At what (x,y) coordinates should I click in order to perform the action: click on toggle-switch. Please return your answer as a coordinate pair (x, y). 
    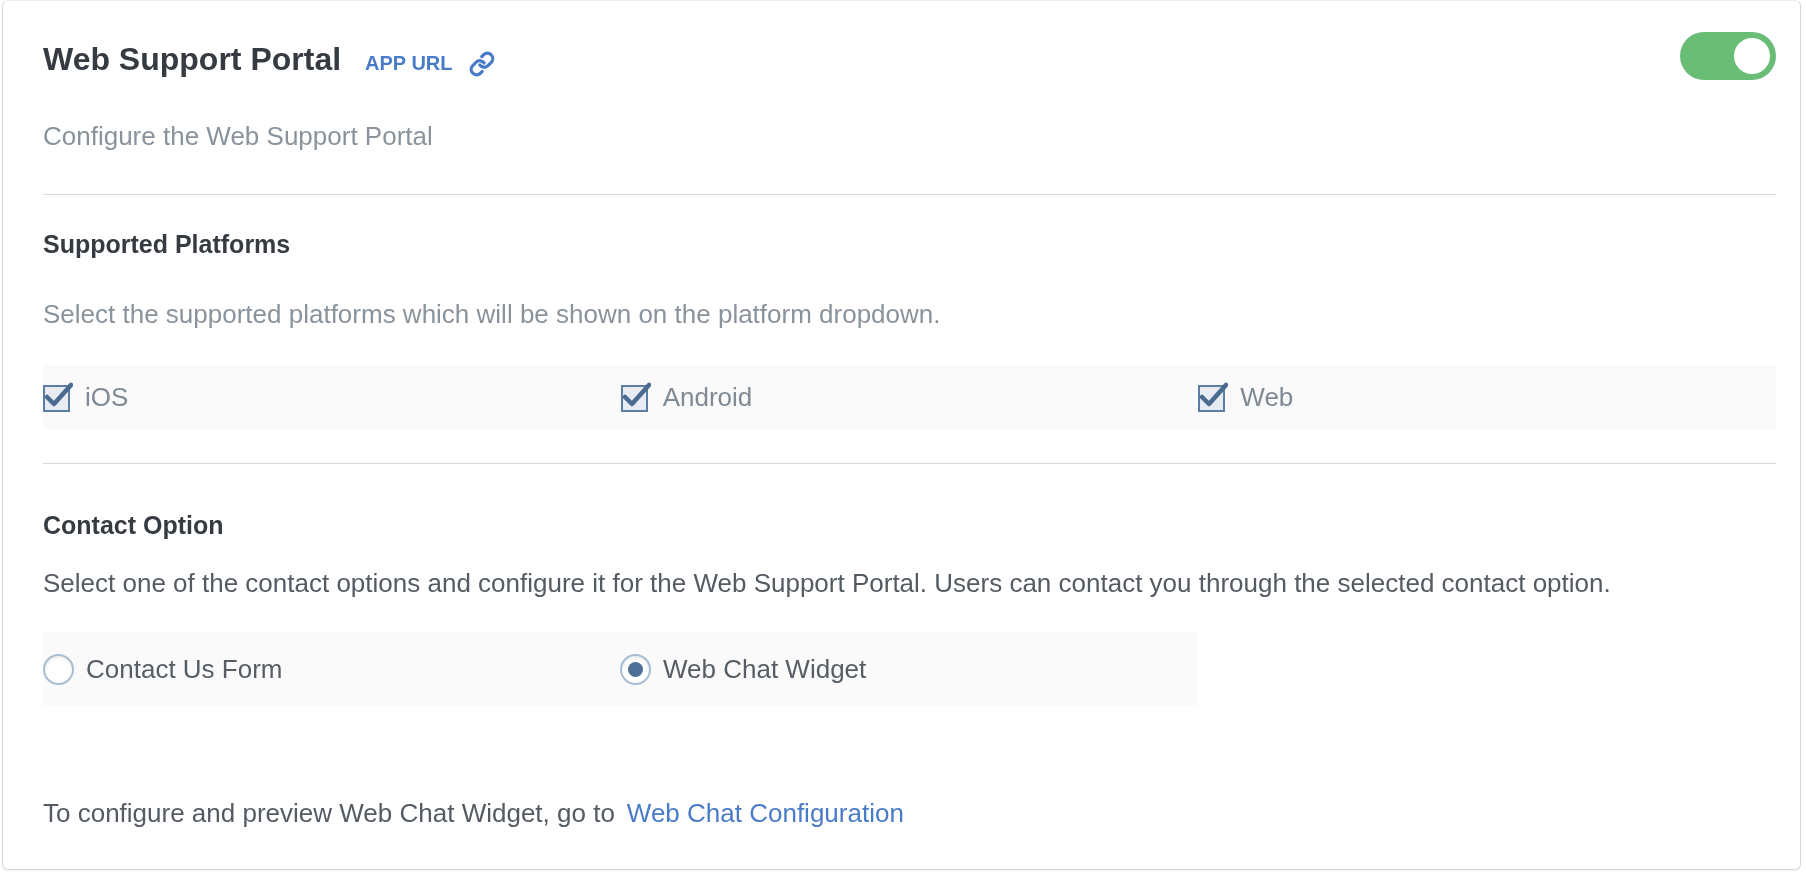
    Looking at the image, I should click on (1728, 56).